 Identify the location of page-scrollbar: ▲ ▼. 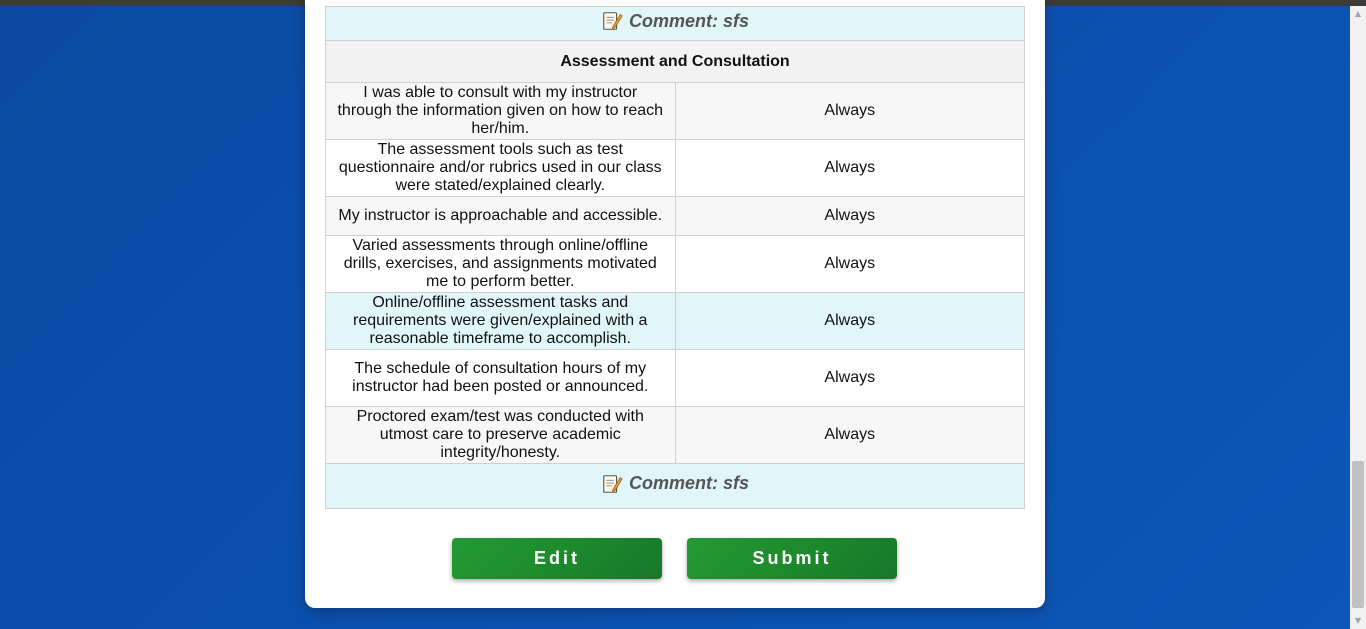
(1358, 317).